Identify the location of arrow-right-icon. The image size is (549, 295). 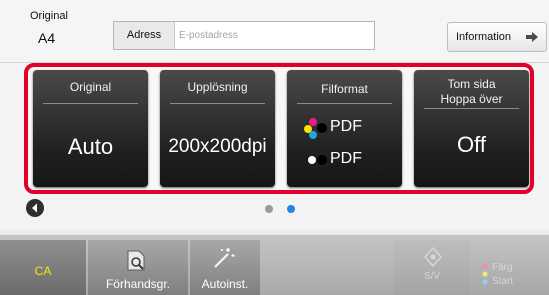
(532, 37).